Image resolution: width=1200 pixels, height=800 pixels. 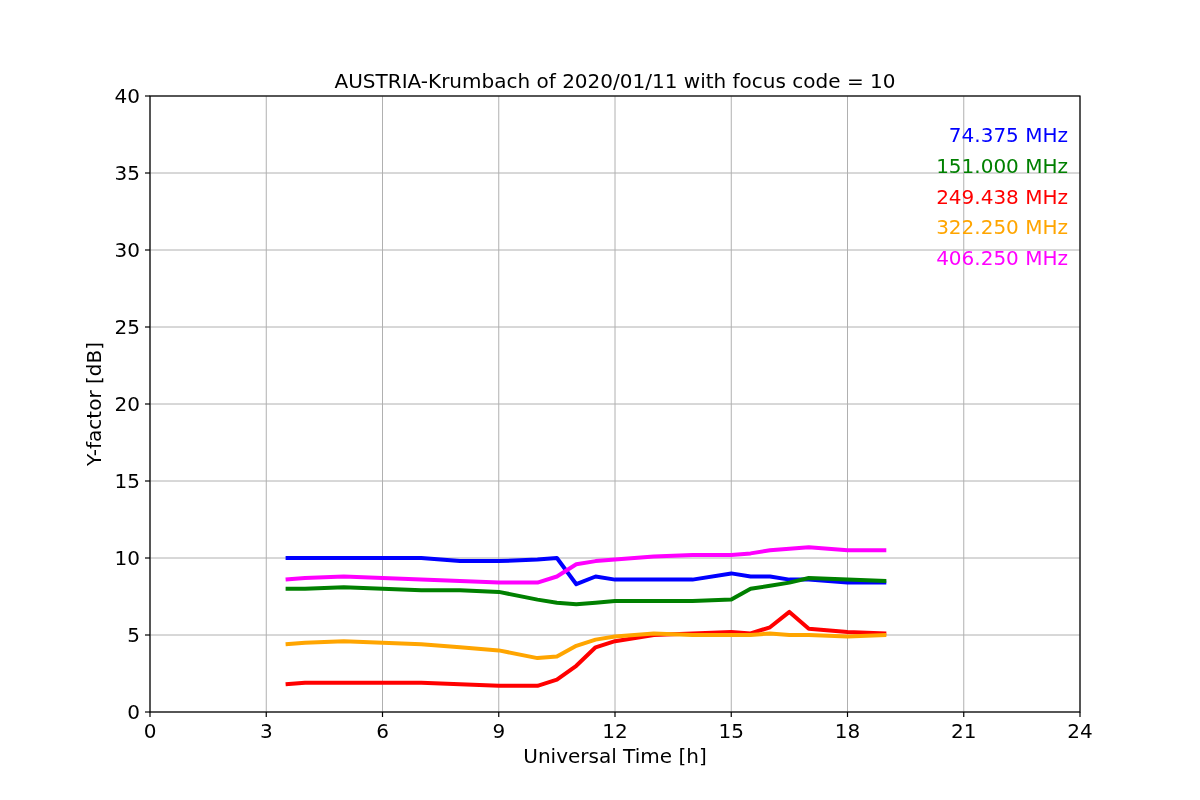 What do you see at coordinates (127, 96) in the screenshot?
I see `tick-label: 40` at bounding box center [127, 96].